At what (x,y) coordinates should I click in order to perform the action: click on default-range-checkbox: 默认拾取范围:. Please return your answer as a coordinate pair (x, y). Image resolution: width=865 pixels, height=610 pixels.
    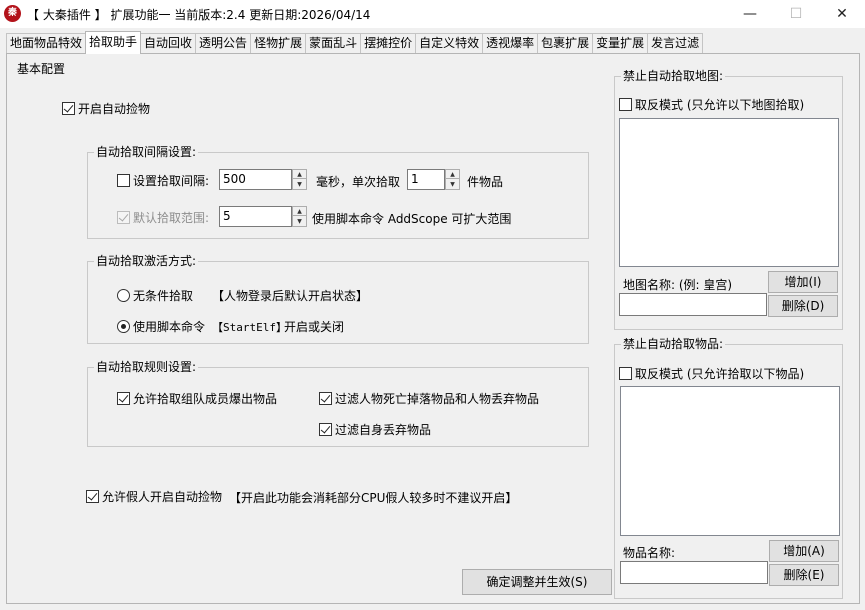
    Looking at the image, I should click on (163, 217).